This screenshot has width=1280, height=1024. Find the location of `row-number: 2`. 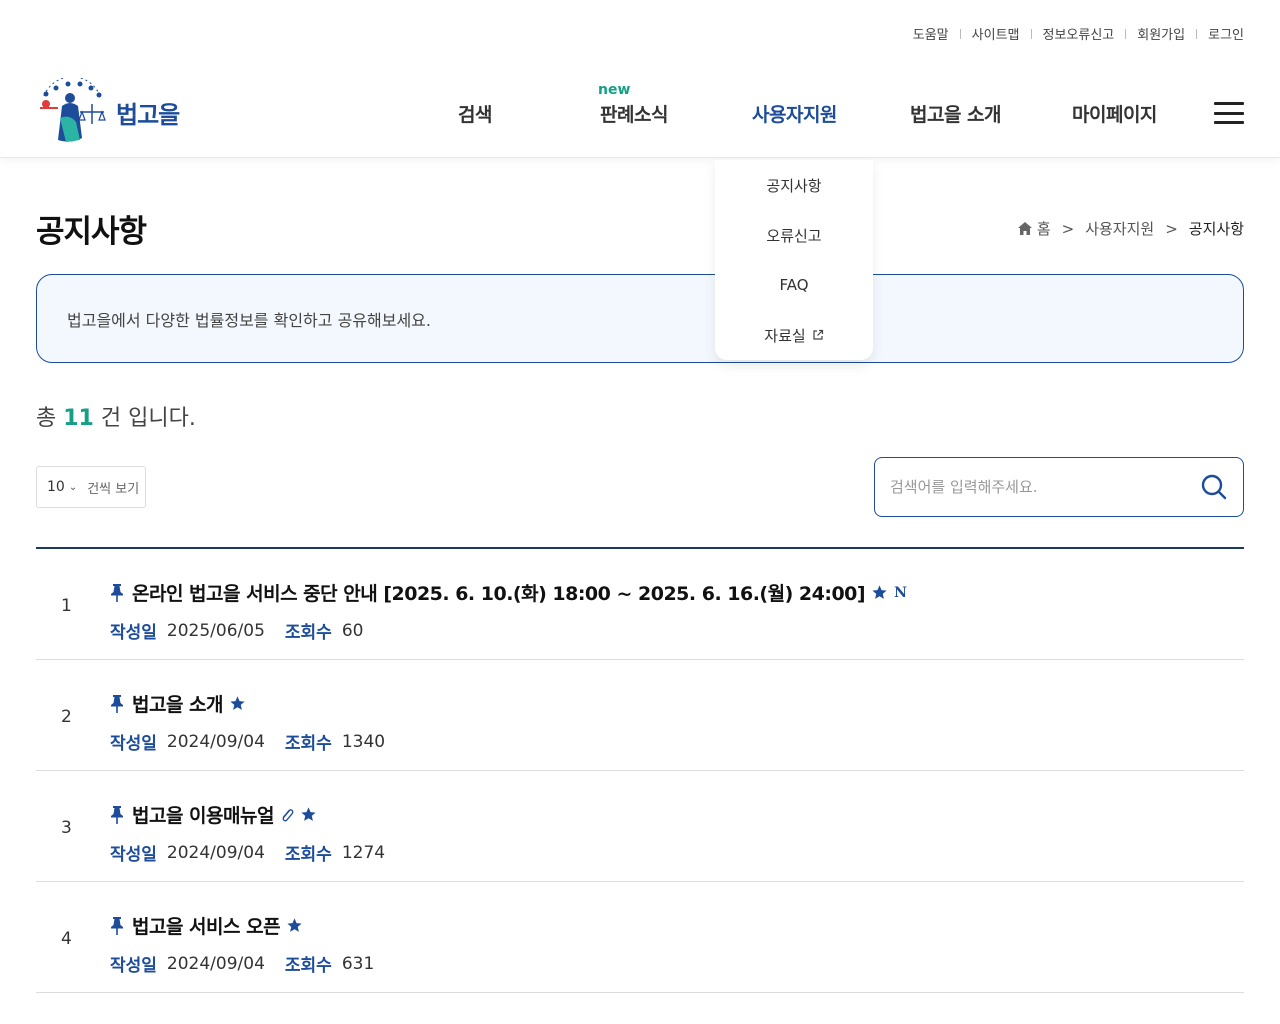

row-number: 2 is located at coordinates (66, 717).